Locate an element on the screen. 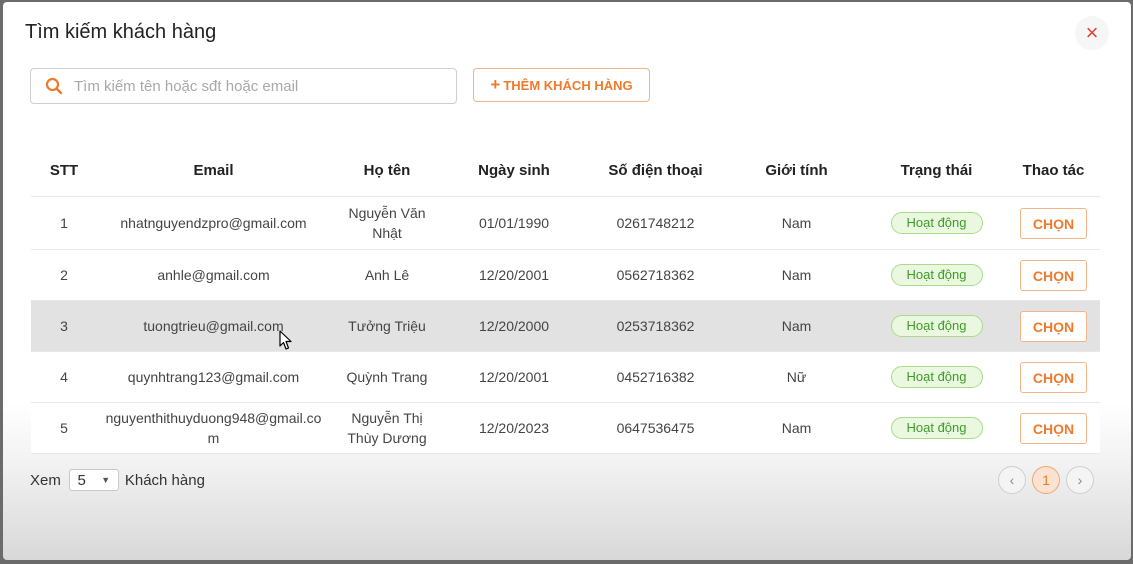  cell-email: nhatnguyendzpro@gmail.com is located at coordinates (213, 223).